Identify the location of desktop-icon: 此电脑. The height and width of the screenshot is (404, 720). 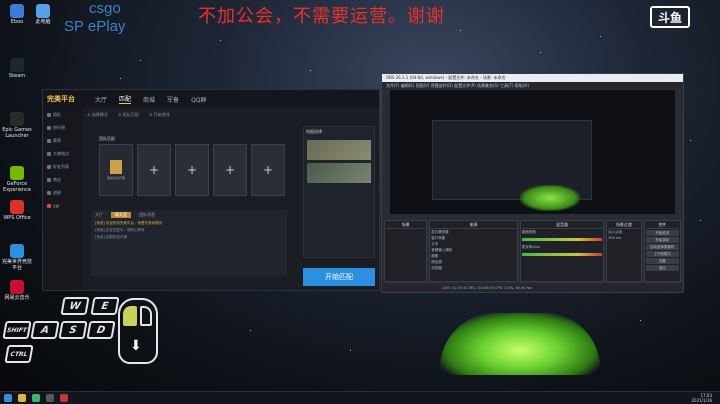
(43, 14).